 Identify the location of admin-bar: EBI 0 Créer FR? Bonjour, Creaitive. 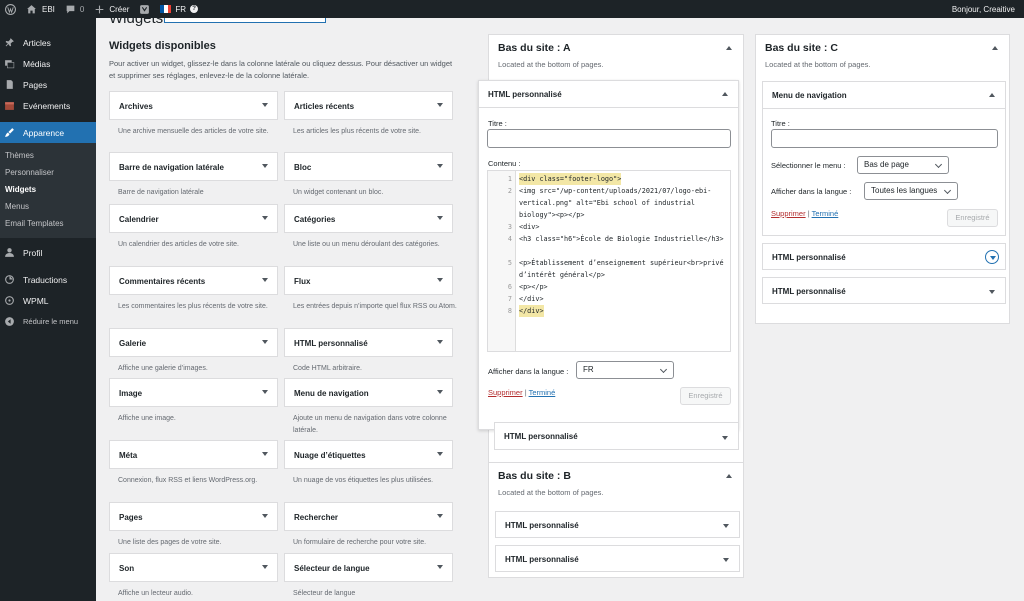
(512, 9).